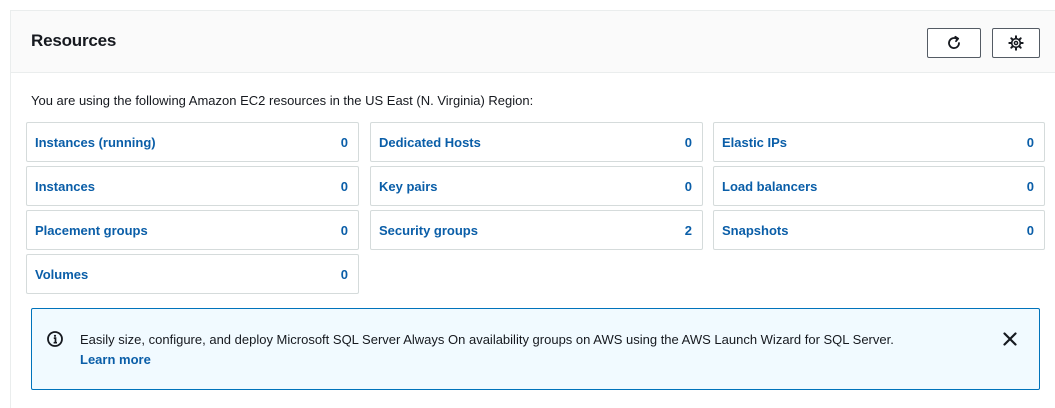  I want to click on refresh-button, so click(954, 43).